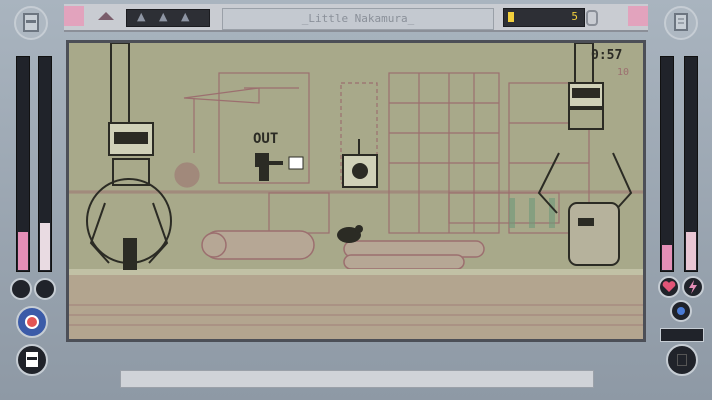  Describe the element at coordinates (34, 207) in the screenshot. I see `left-panel` at that location.